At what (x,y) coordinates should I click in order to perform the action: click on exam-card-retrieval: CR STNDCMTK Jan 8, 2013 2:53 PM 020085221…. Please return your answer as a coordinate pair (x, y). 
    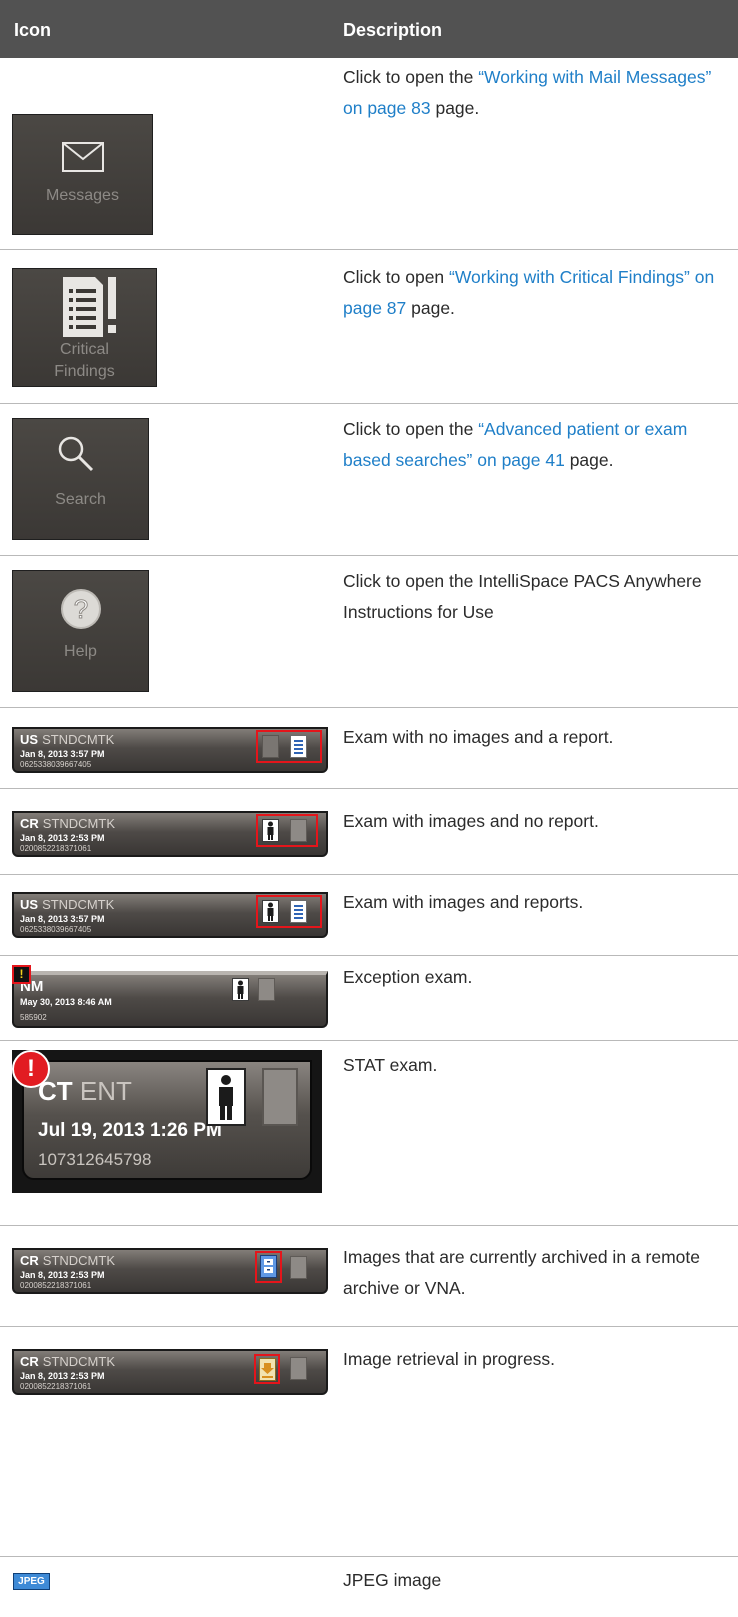
    Looking at the image, I should click on (170, 1372).